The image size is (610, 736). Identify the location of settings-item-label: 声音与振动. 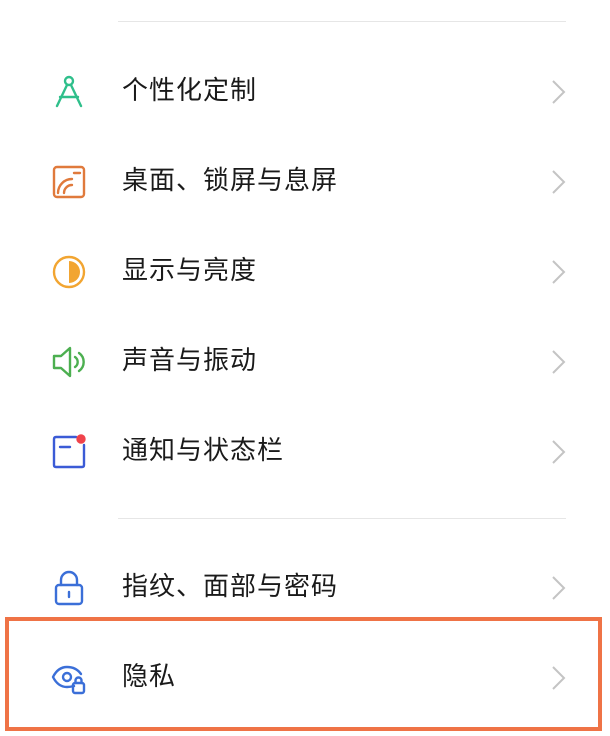
(190, 361).